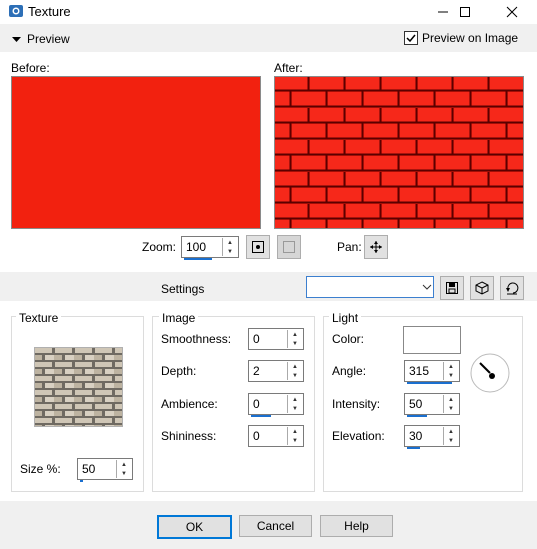 Image resolution: width=537 pixels, height=549 pixels. What do you see at coordinates (89, 469) in the screenshot?
I see `size-value: 50` at bounding box center [89, 469].